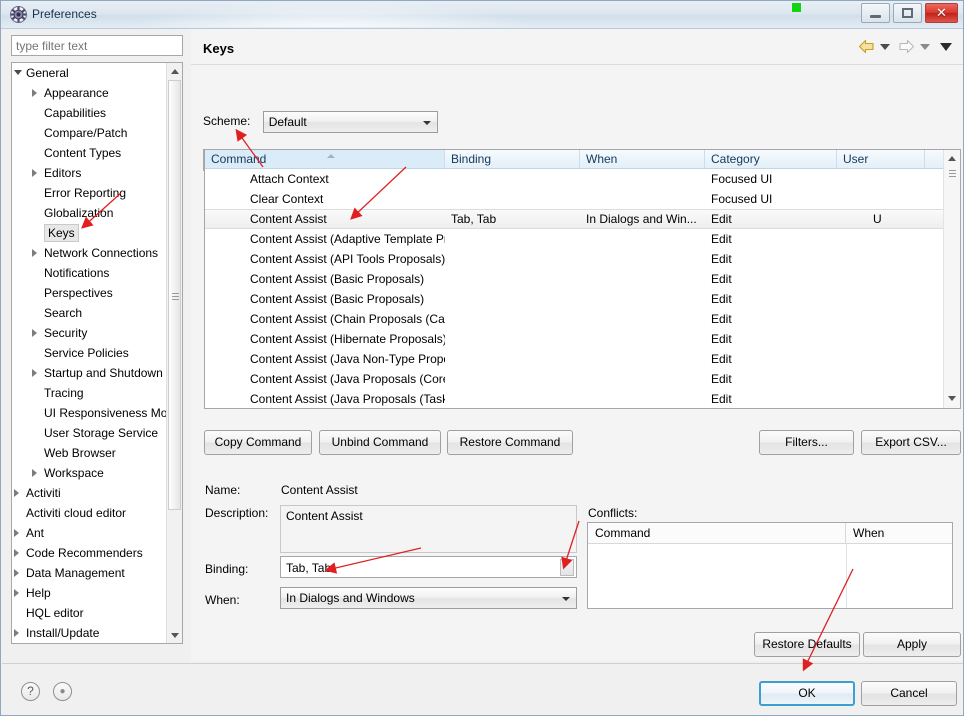 This screenshot has width=964, height=716. What do you see at coordinates (62, 691) in the screenshot?
I see `apply-preset-button: ●` at bounding box center [62, 691].